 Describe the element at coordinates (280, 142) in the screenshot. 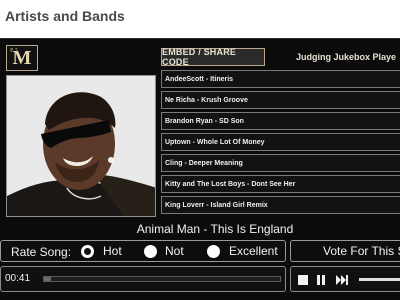

I see `playlist-item: Uptown - Whole Lot Of Money` at that location.